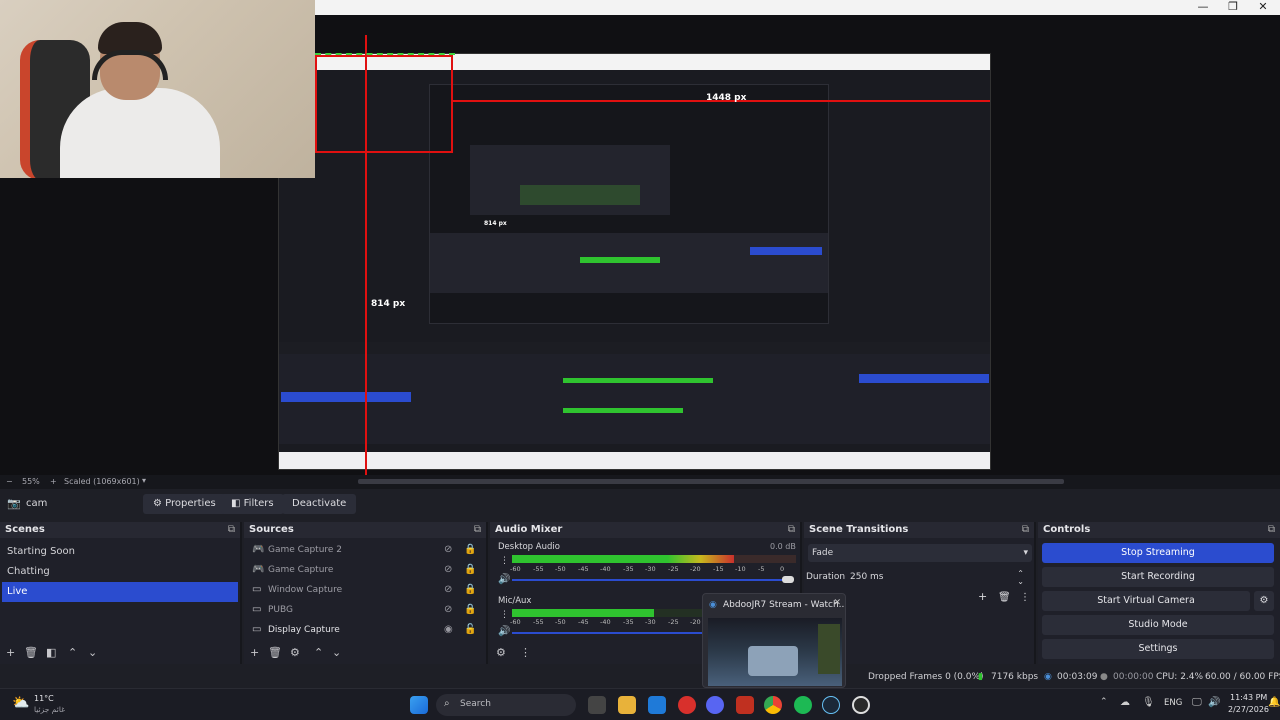  What do you see at coordinates (941, 577) in the screenshot?
I see `duration-input: 250 ms ⌃ ⌄` at bounding box center [941, 577].